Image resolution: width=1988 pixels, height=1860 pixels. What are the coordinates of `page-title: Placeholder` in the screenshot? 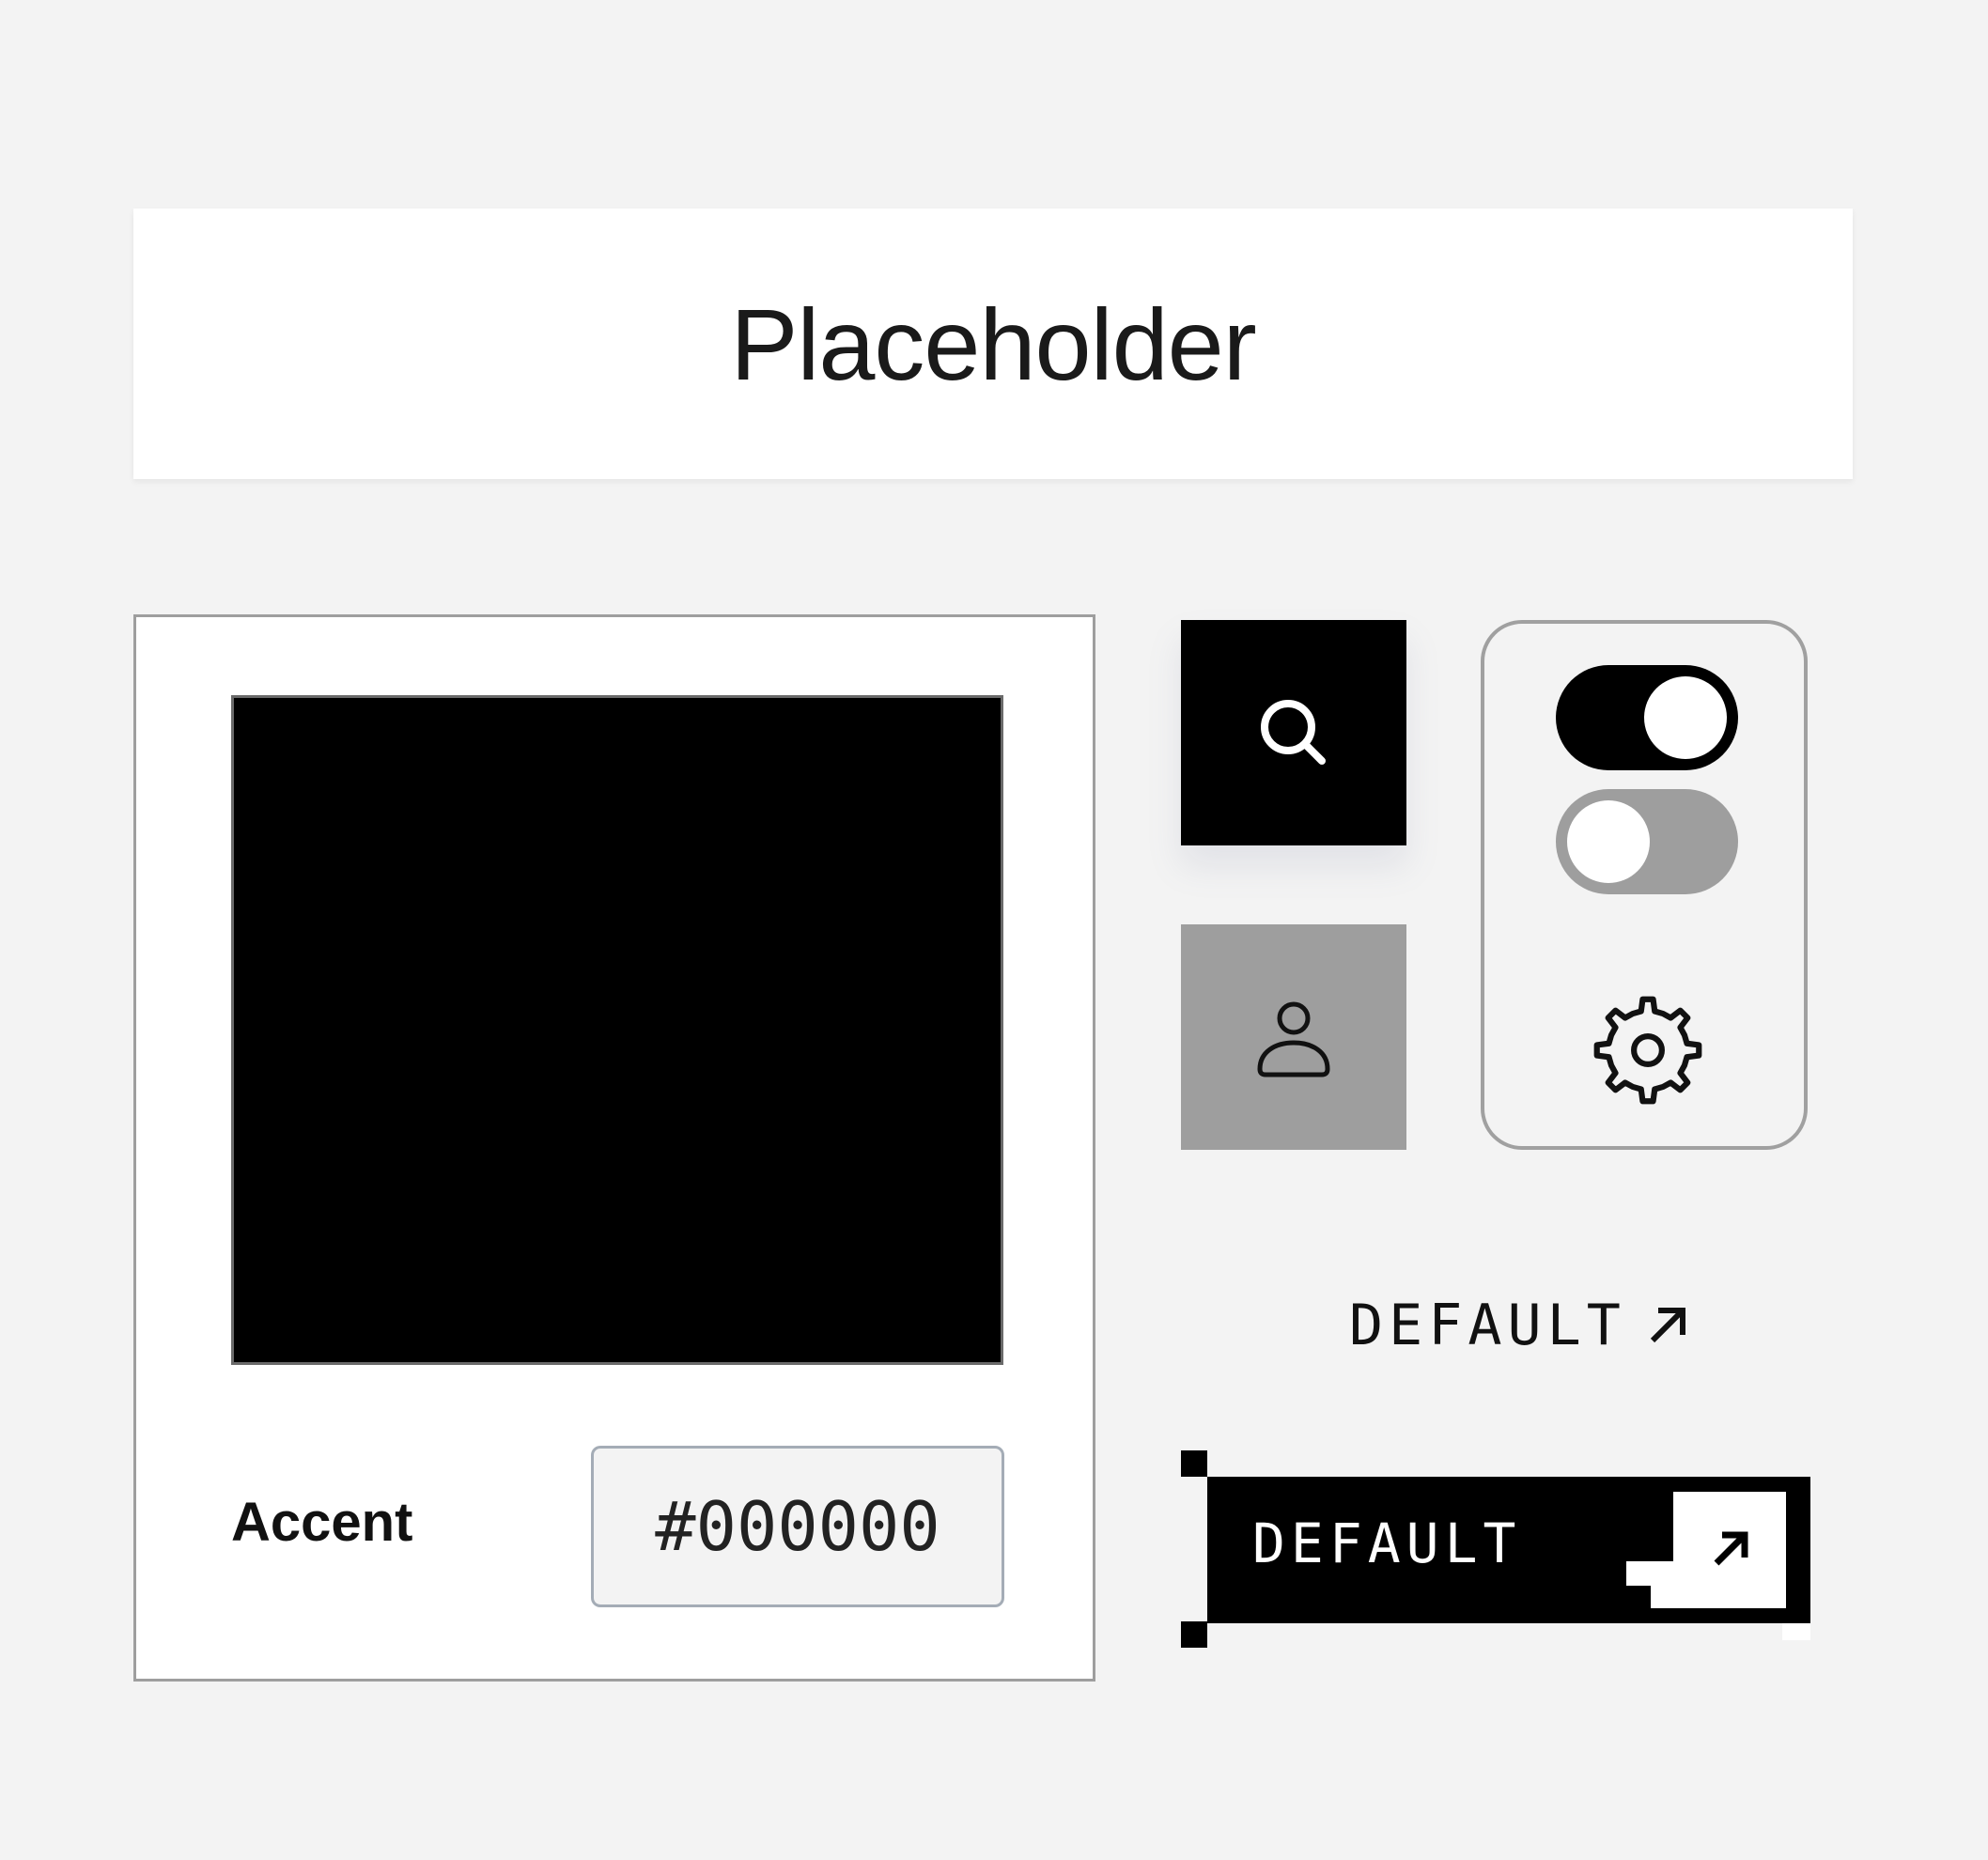 It's located at (993, 344).